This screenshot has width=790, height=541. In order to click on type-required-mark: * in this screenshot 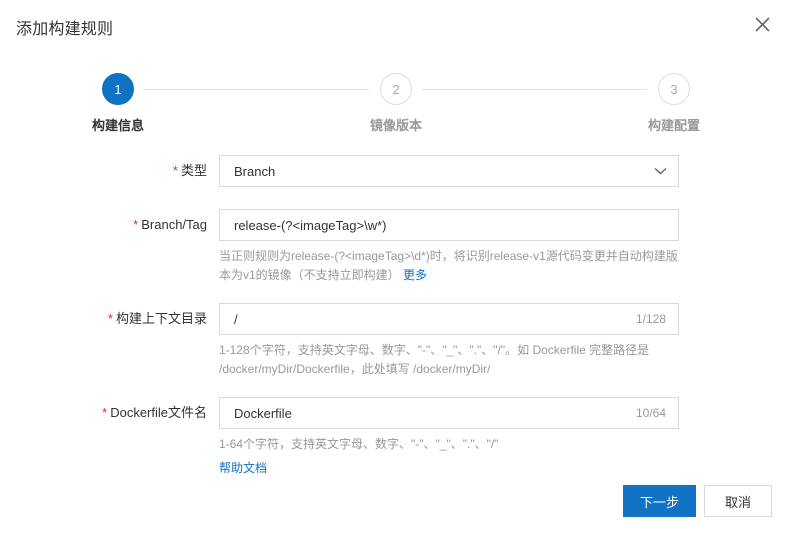, I will do `click(175, 170)`.